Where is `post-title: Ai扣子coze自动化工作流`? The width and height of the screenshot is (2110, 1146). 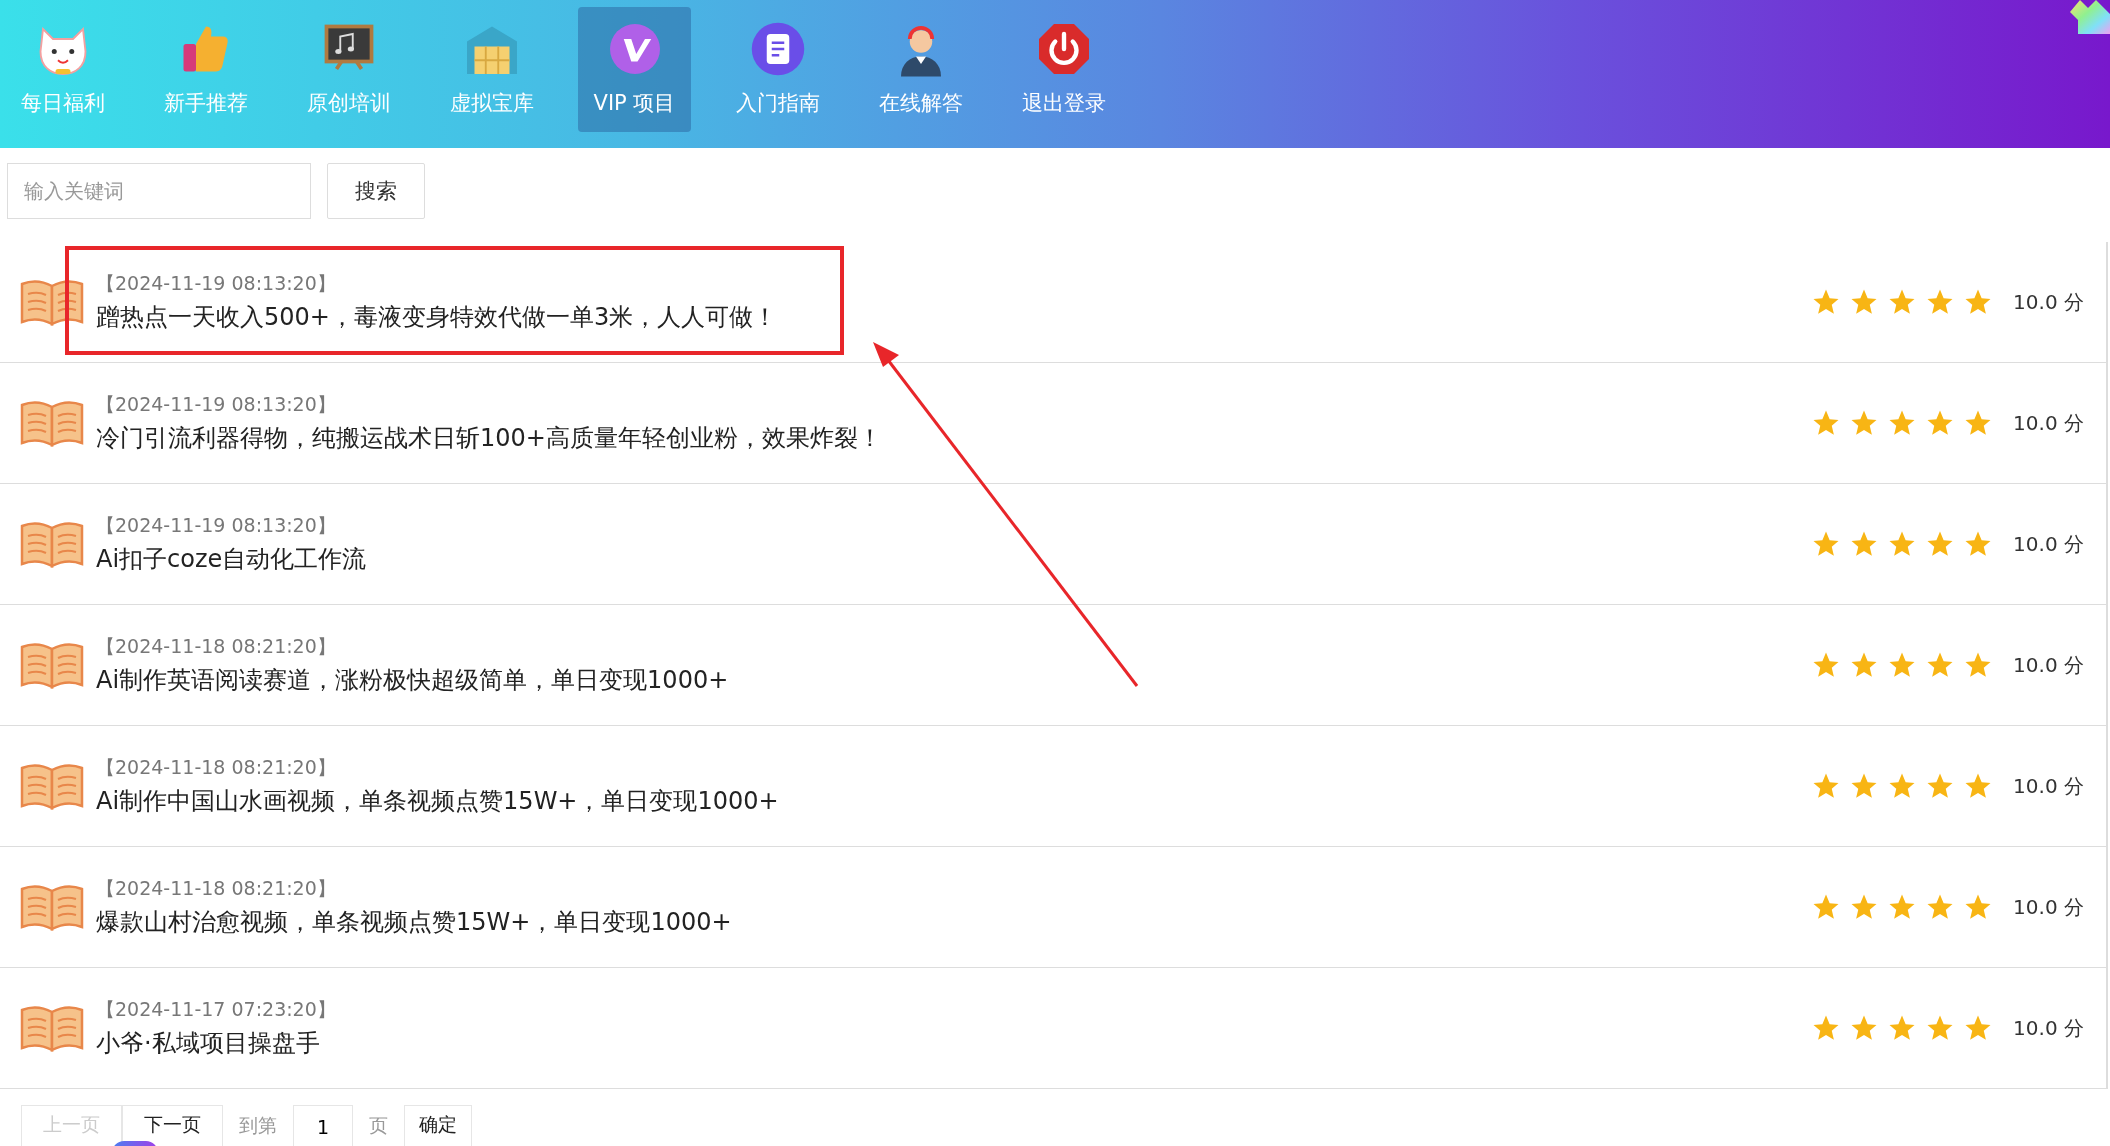 post-title: Ai扣子coze自动化工作流 is located at coordinates (954, 559).